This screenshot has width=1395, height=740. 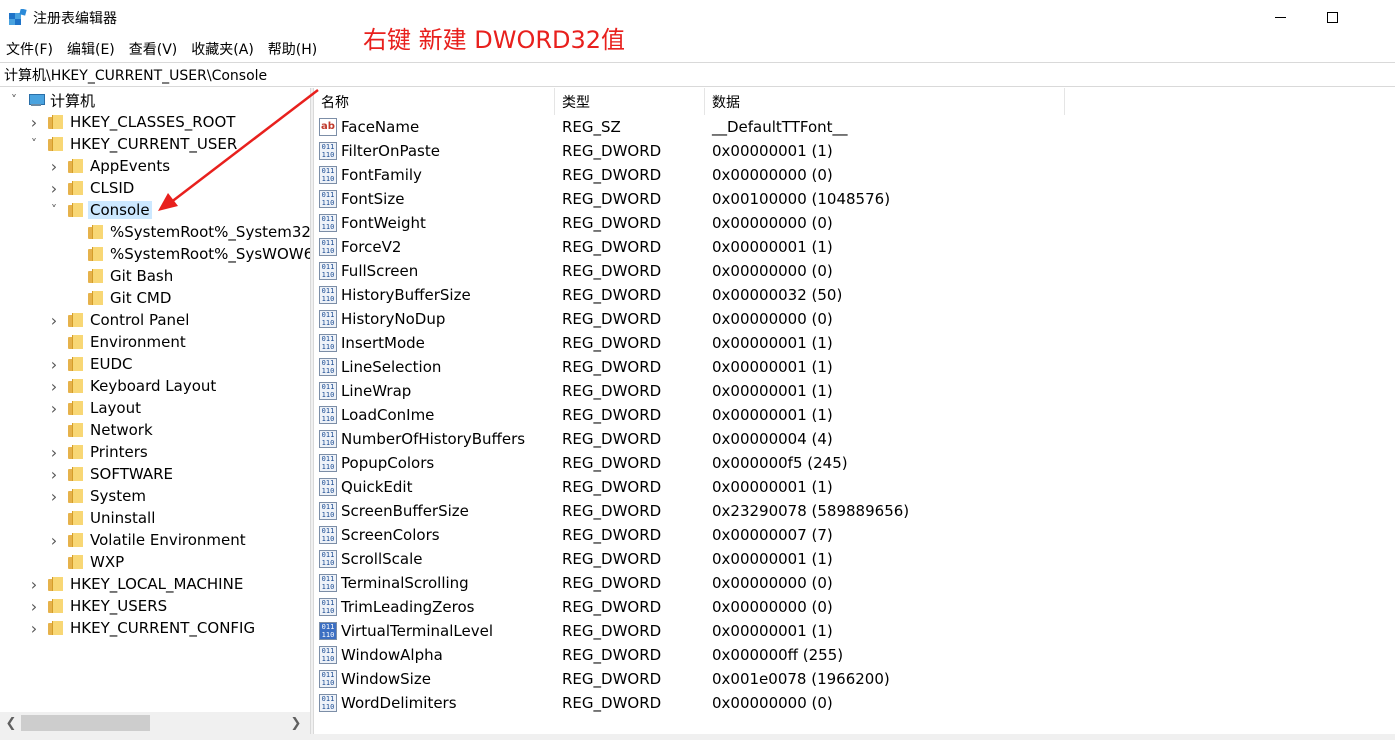 I want to click on value-row: 011 110 LineWrap REG_DWORD 0x00000001 (1), so click(x=689, y=391).